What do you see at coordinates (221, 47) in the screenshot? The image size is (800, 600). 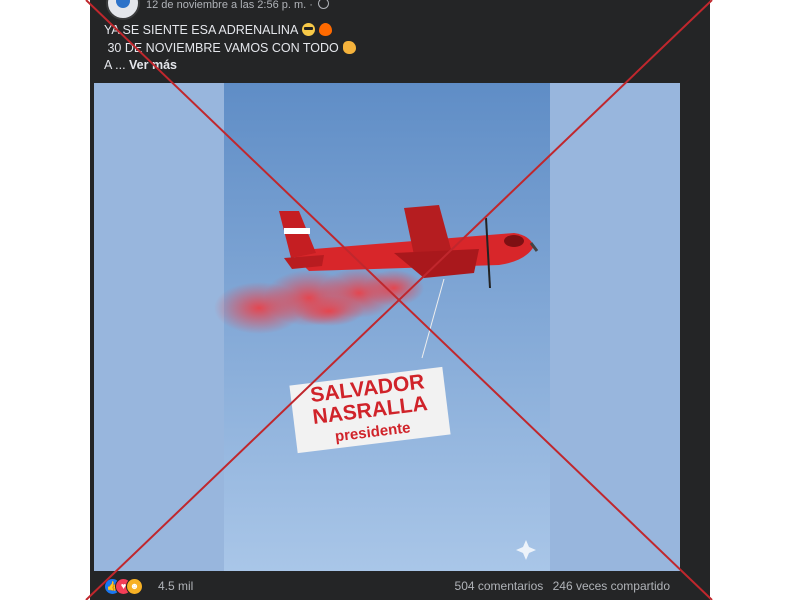 I see `post-text-line-2-label: 30 DE NOVIEMBRE VAMOS CON TODO` at bounding box center [221, 47].